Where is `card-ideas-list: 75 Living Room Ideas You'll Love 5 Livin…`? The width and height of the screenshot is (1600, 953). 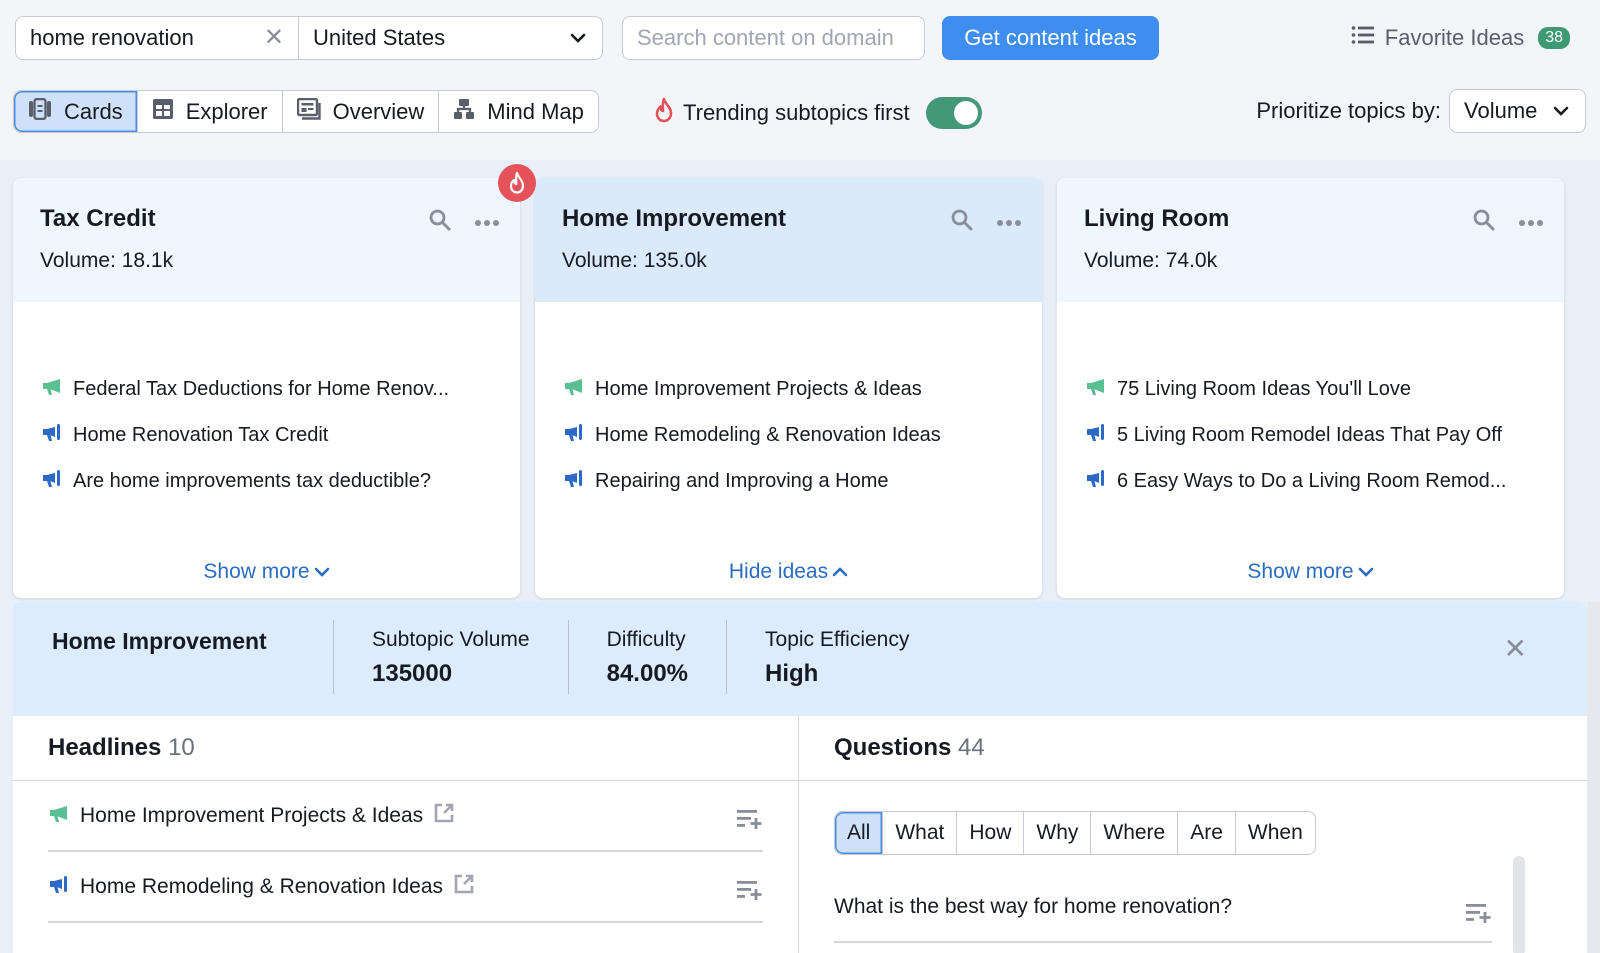
card-ideas-list: 75 Living Room Ideas You'll Love 5 Livin… is located at coordinates (1310, 403).